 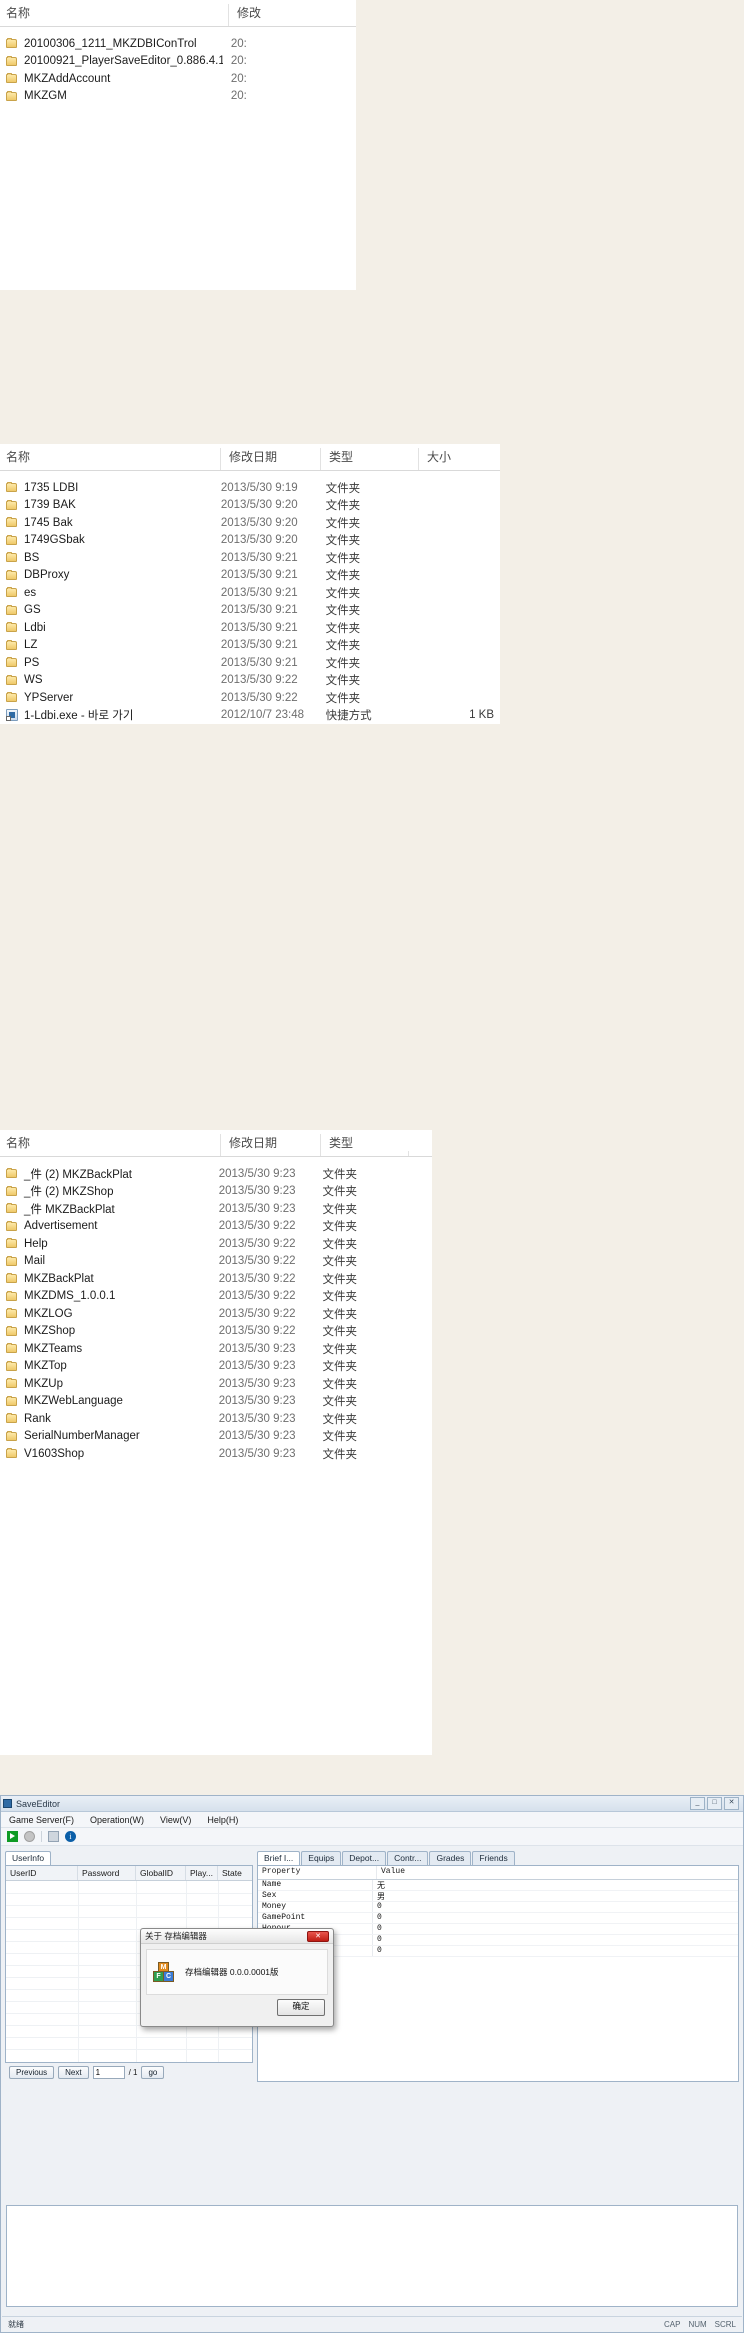 What do you see at coordinates (301, 2007) in the screenshot?
I see `ok-button: 确定` at bounding box center [301, 2007].